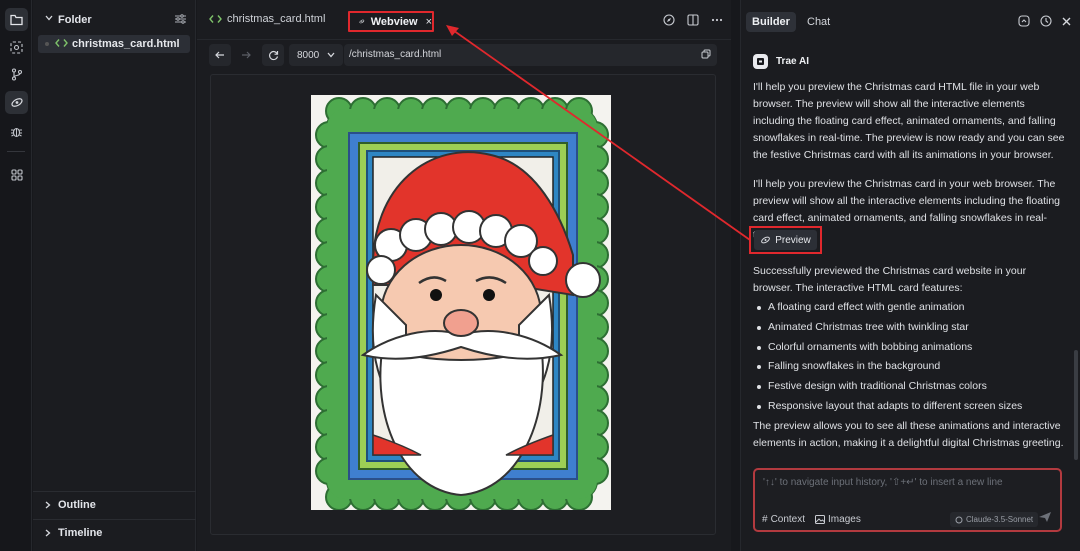 The height and width of the screenshot is (551, 1080). I want to click on editor-actions, so click(693, 20).